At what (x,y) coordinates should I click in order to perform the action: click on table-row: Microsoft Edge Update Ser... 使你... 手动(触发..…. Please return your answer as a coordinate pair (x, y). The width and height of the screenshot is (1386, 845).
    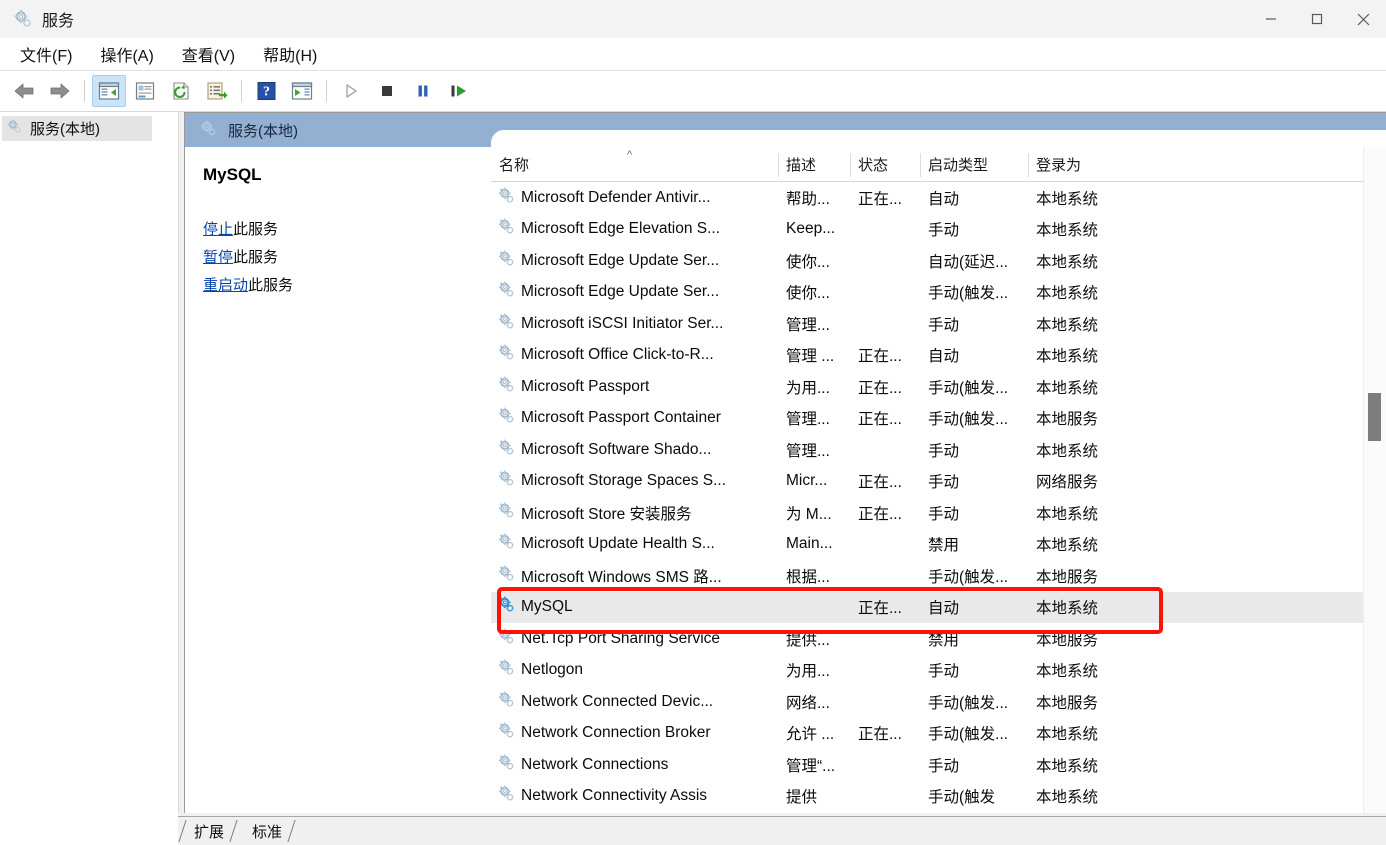
    Looking at the image, I should click on (927, 293).